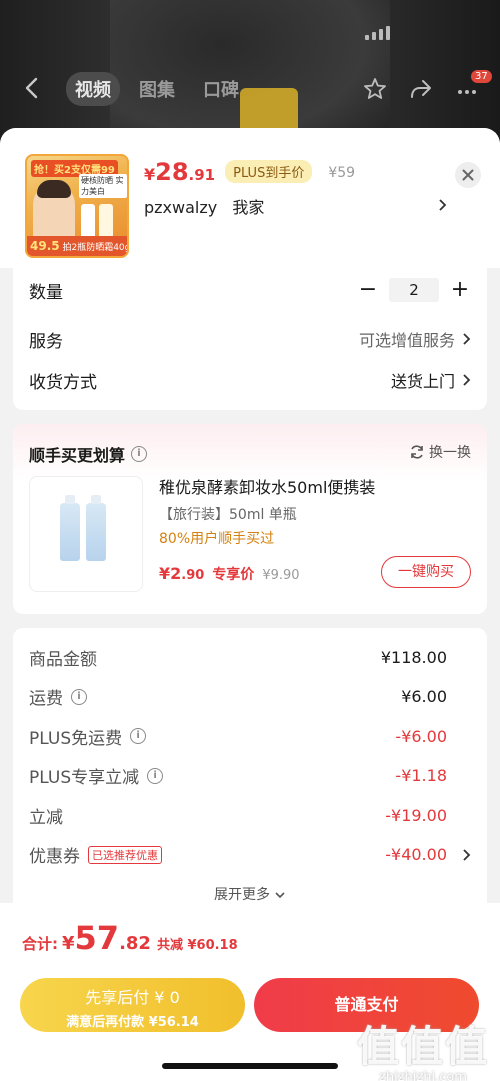 Image resolution: width=500 pixels, height=1081 pixels. What do you see at coordinates (280, 895) in the screenshot?
I see `chevron-down-icon` at bounding box center [280, 895].